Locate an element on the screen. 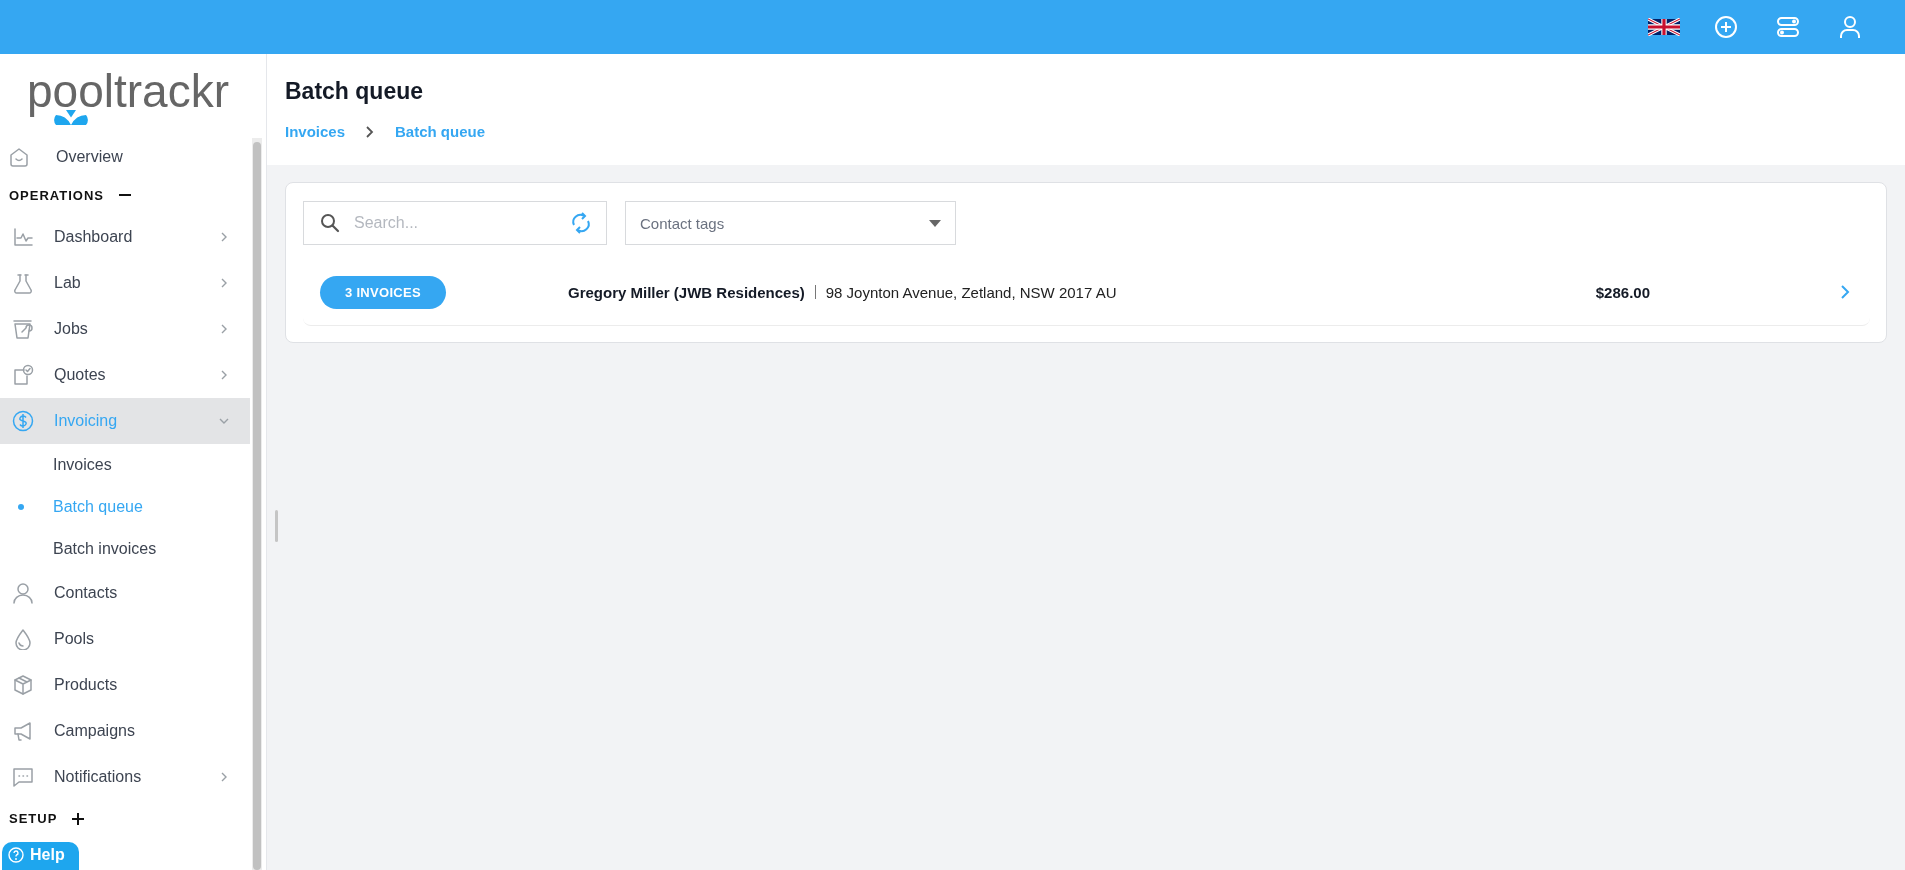 Image resolution: width=1905 pixels, height=870 pixels. refresh-icon is located at coordinates (581, 223).